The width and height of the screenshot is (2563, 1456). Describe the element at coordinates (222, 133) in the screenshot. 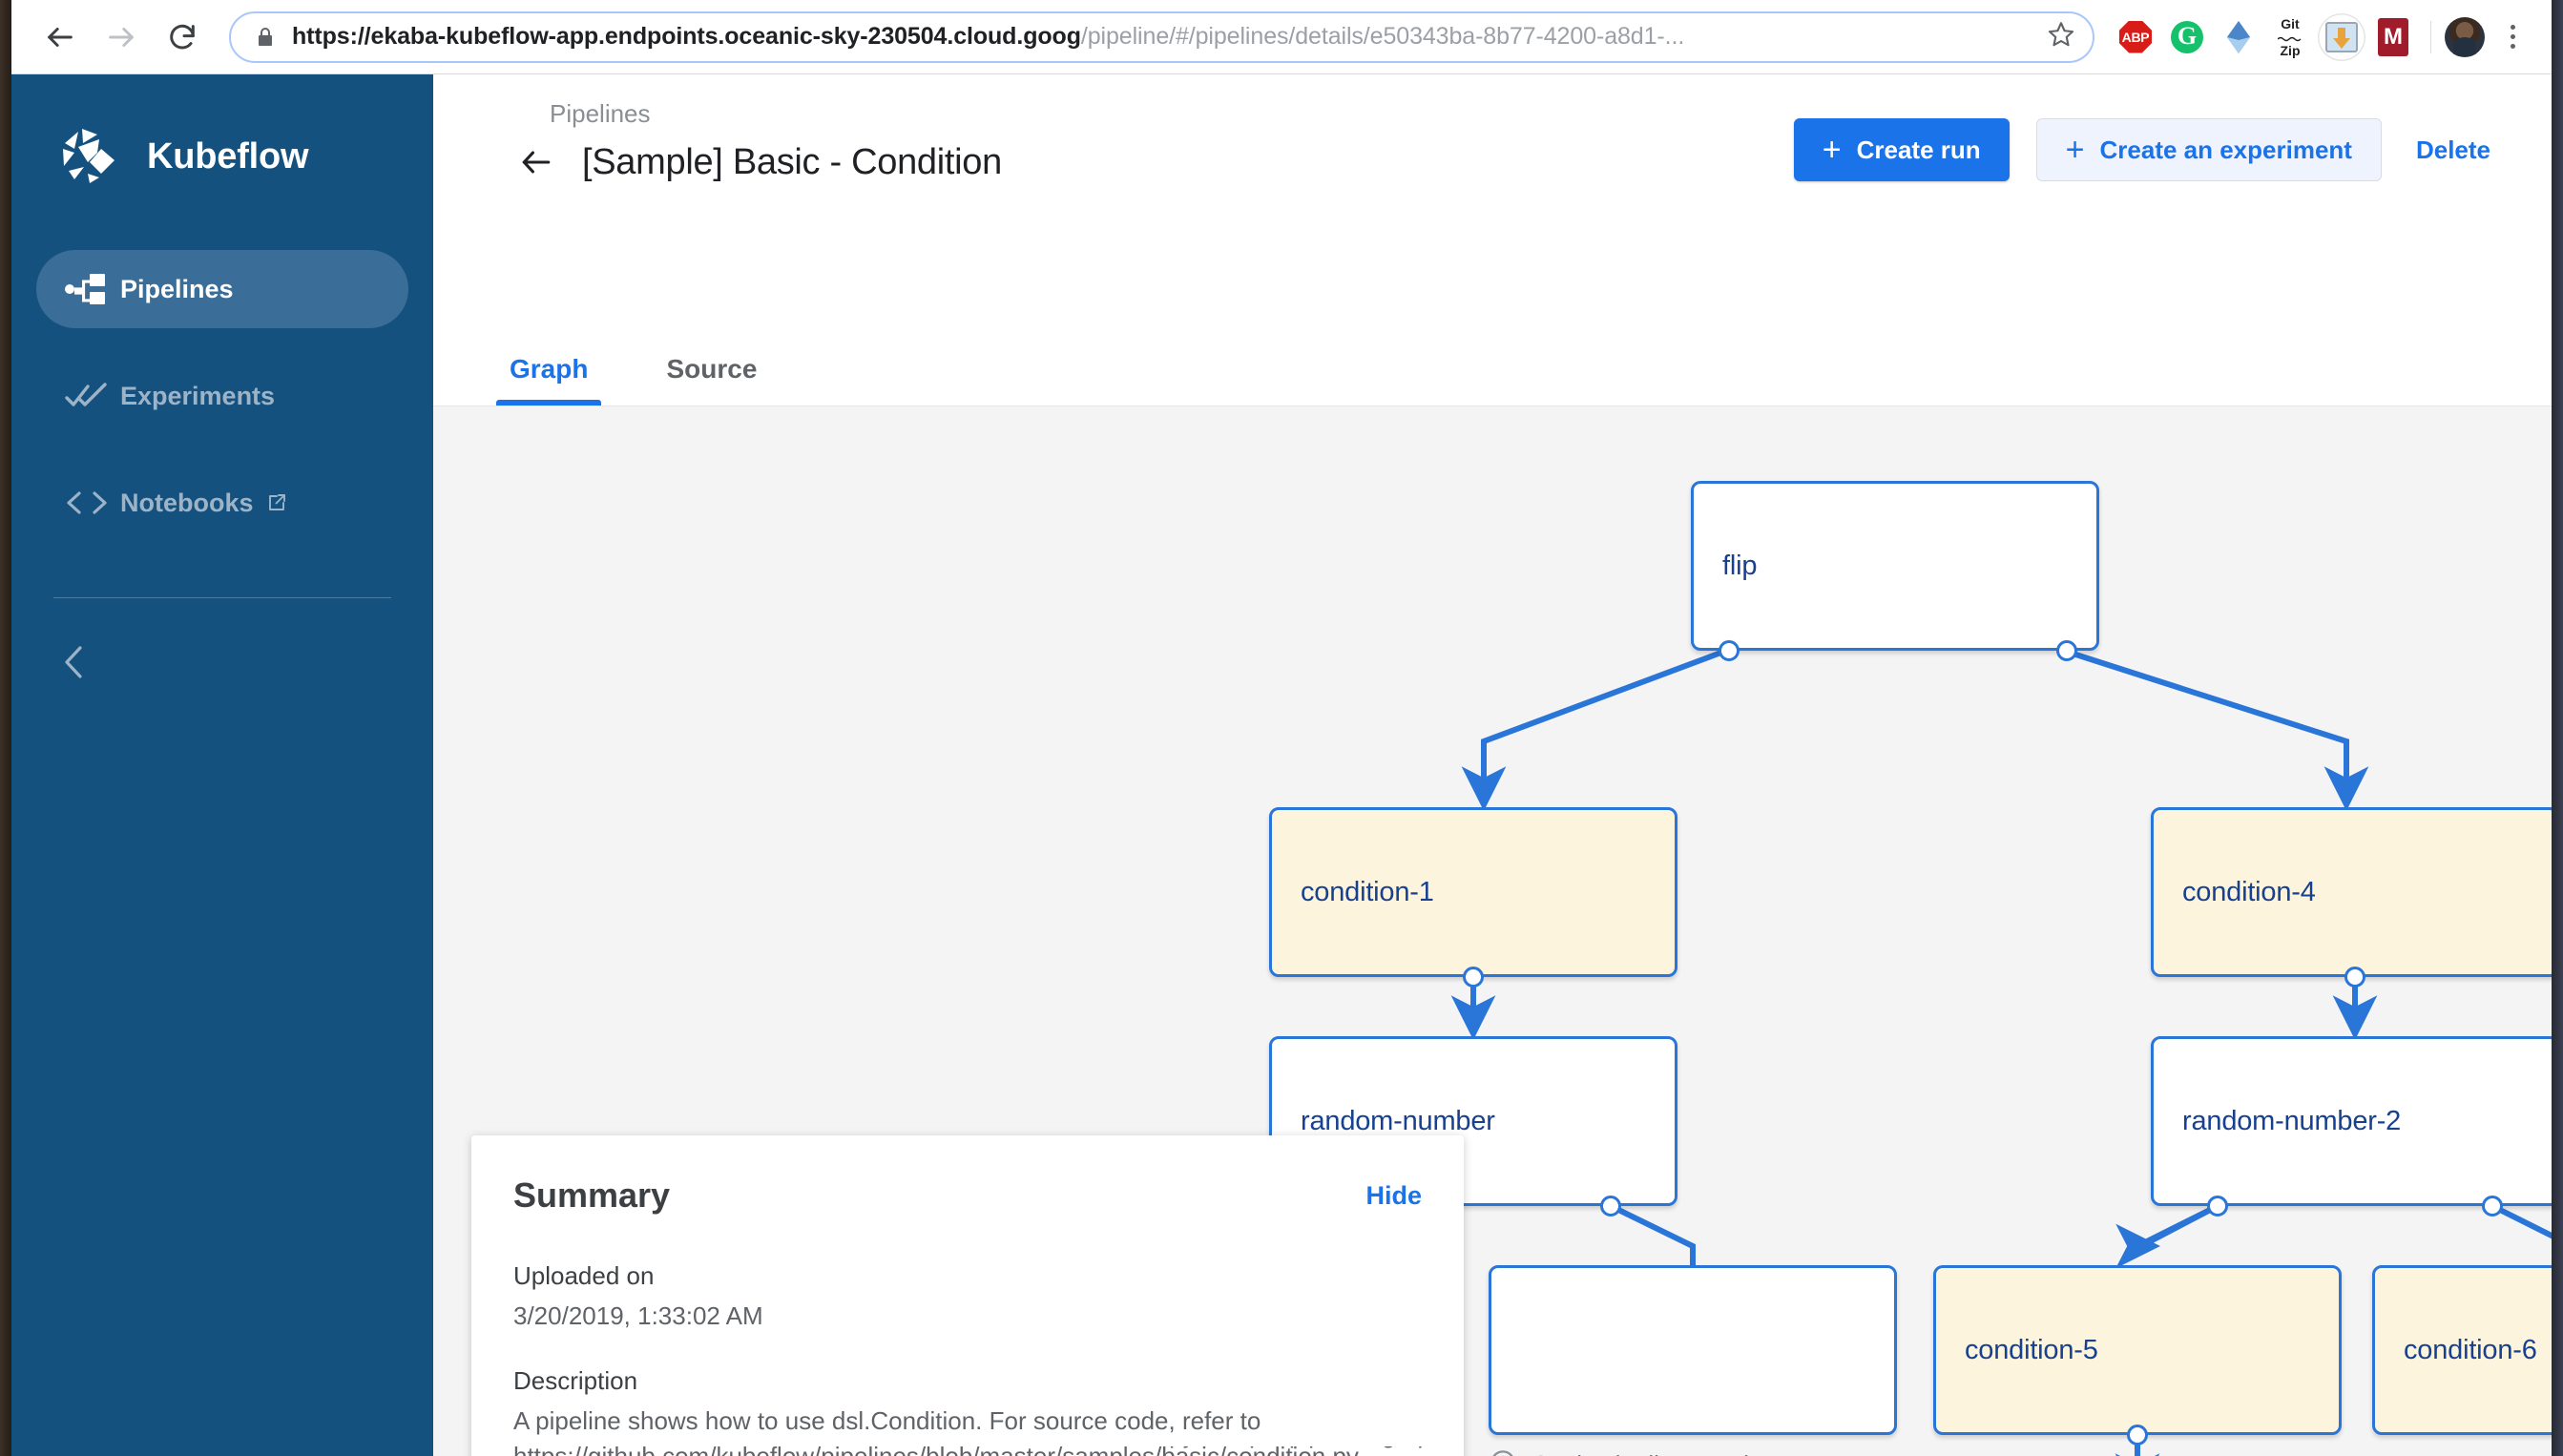

I see `brand: Kubeflow` at that location.